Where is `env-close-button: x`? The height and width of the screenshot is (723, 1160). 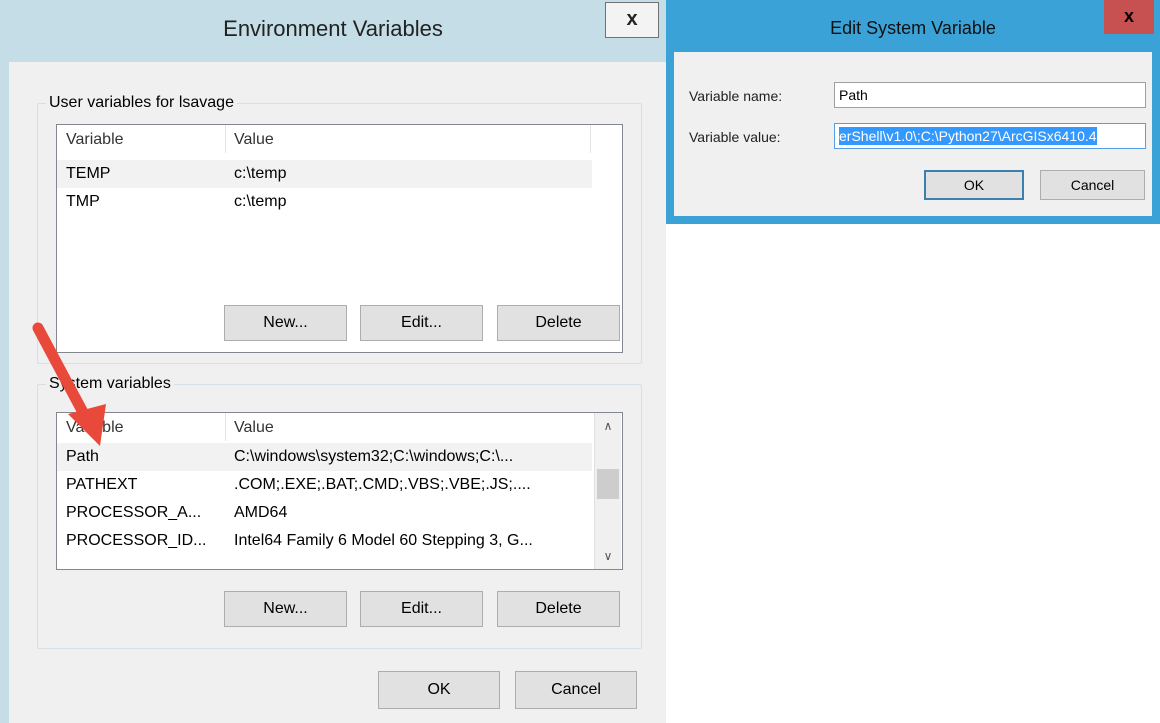
env-close-button: x is located at coordinates (632, 20).